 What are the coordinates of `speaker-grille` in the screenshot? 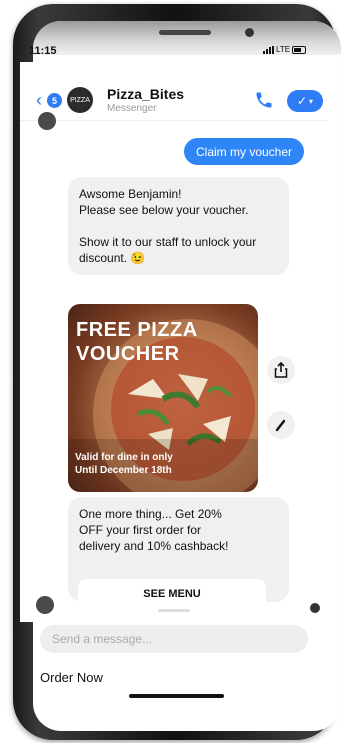 It's located at (185, 32).